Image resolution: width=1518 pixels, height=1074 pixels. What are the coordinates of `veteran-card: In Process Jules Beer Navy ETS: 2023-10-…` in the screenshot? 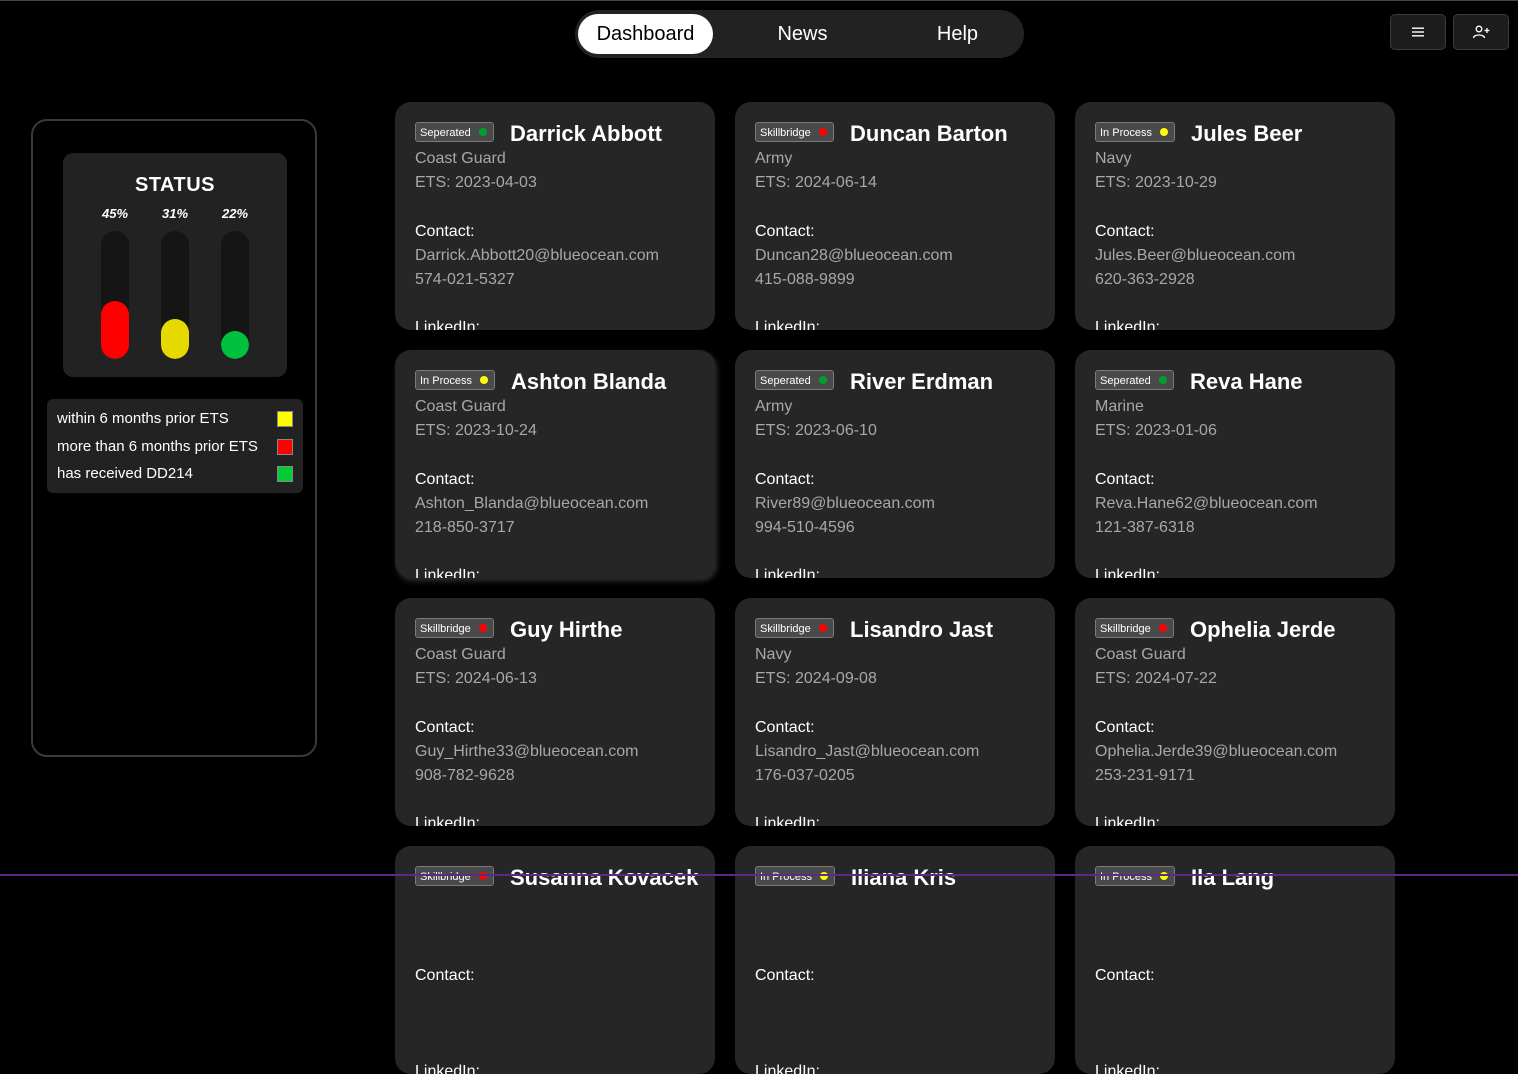 It's located at (1235, 216).